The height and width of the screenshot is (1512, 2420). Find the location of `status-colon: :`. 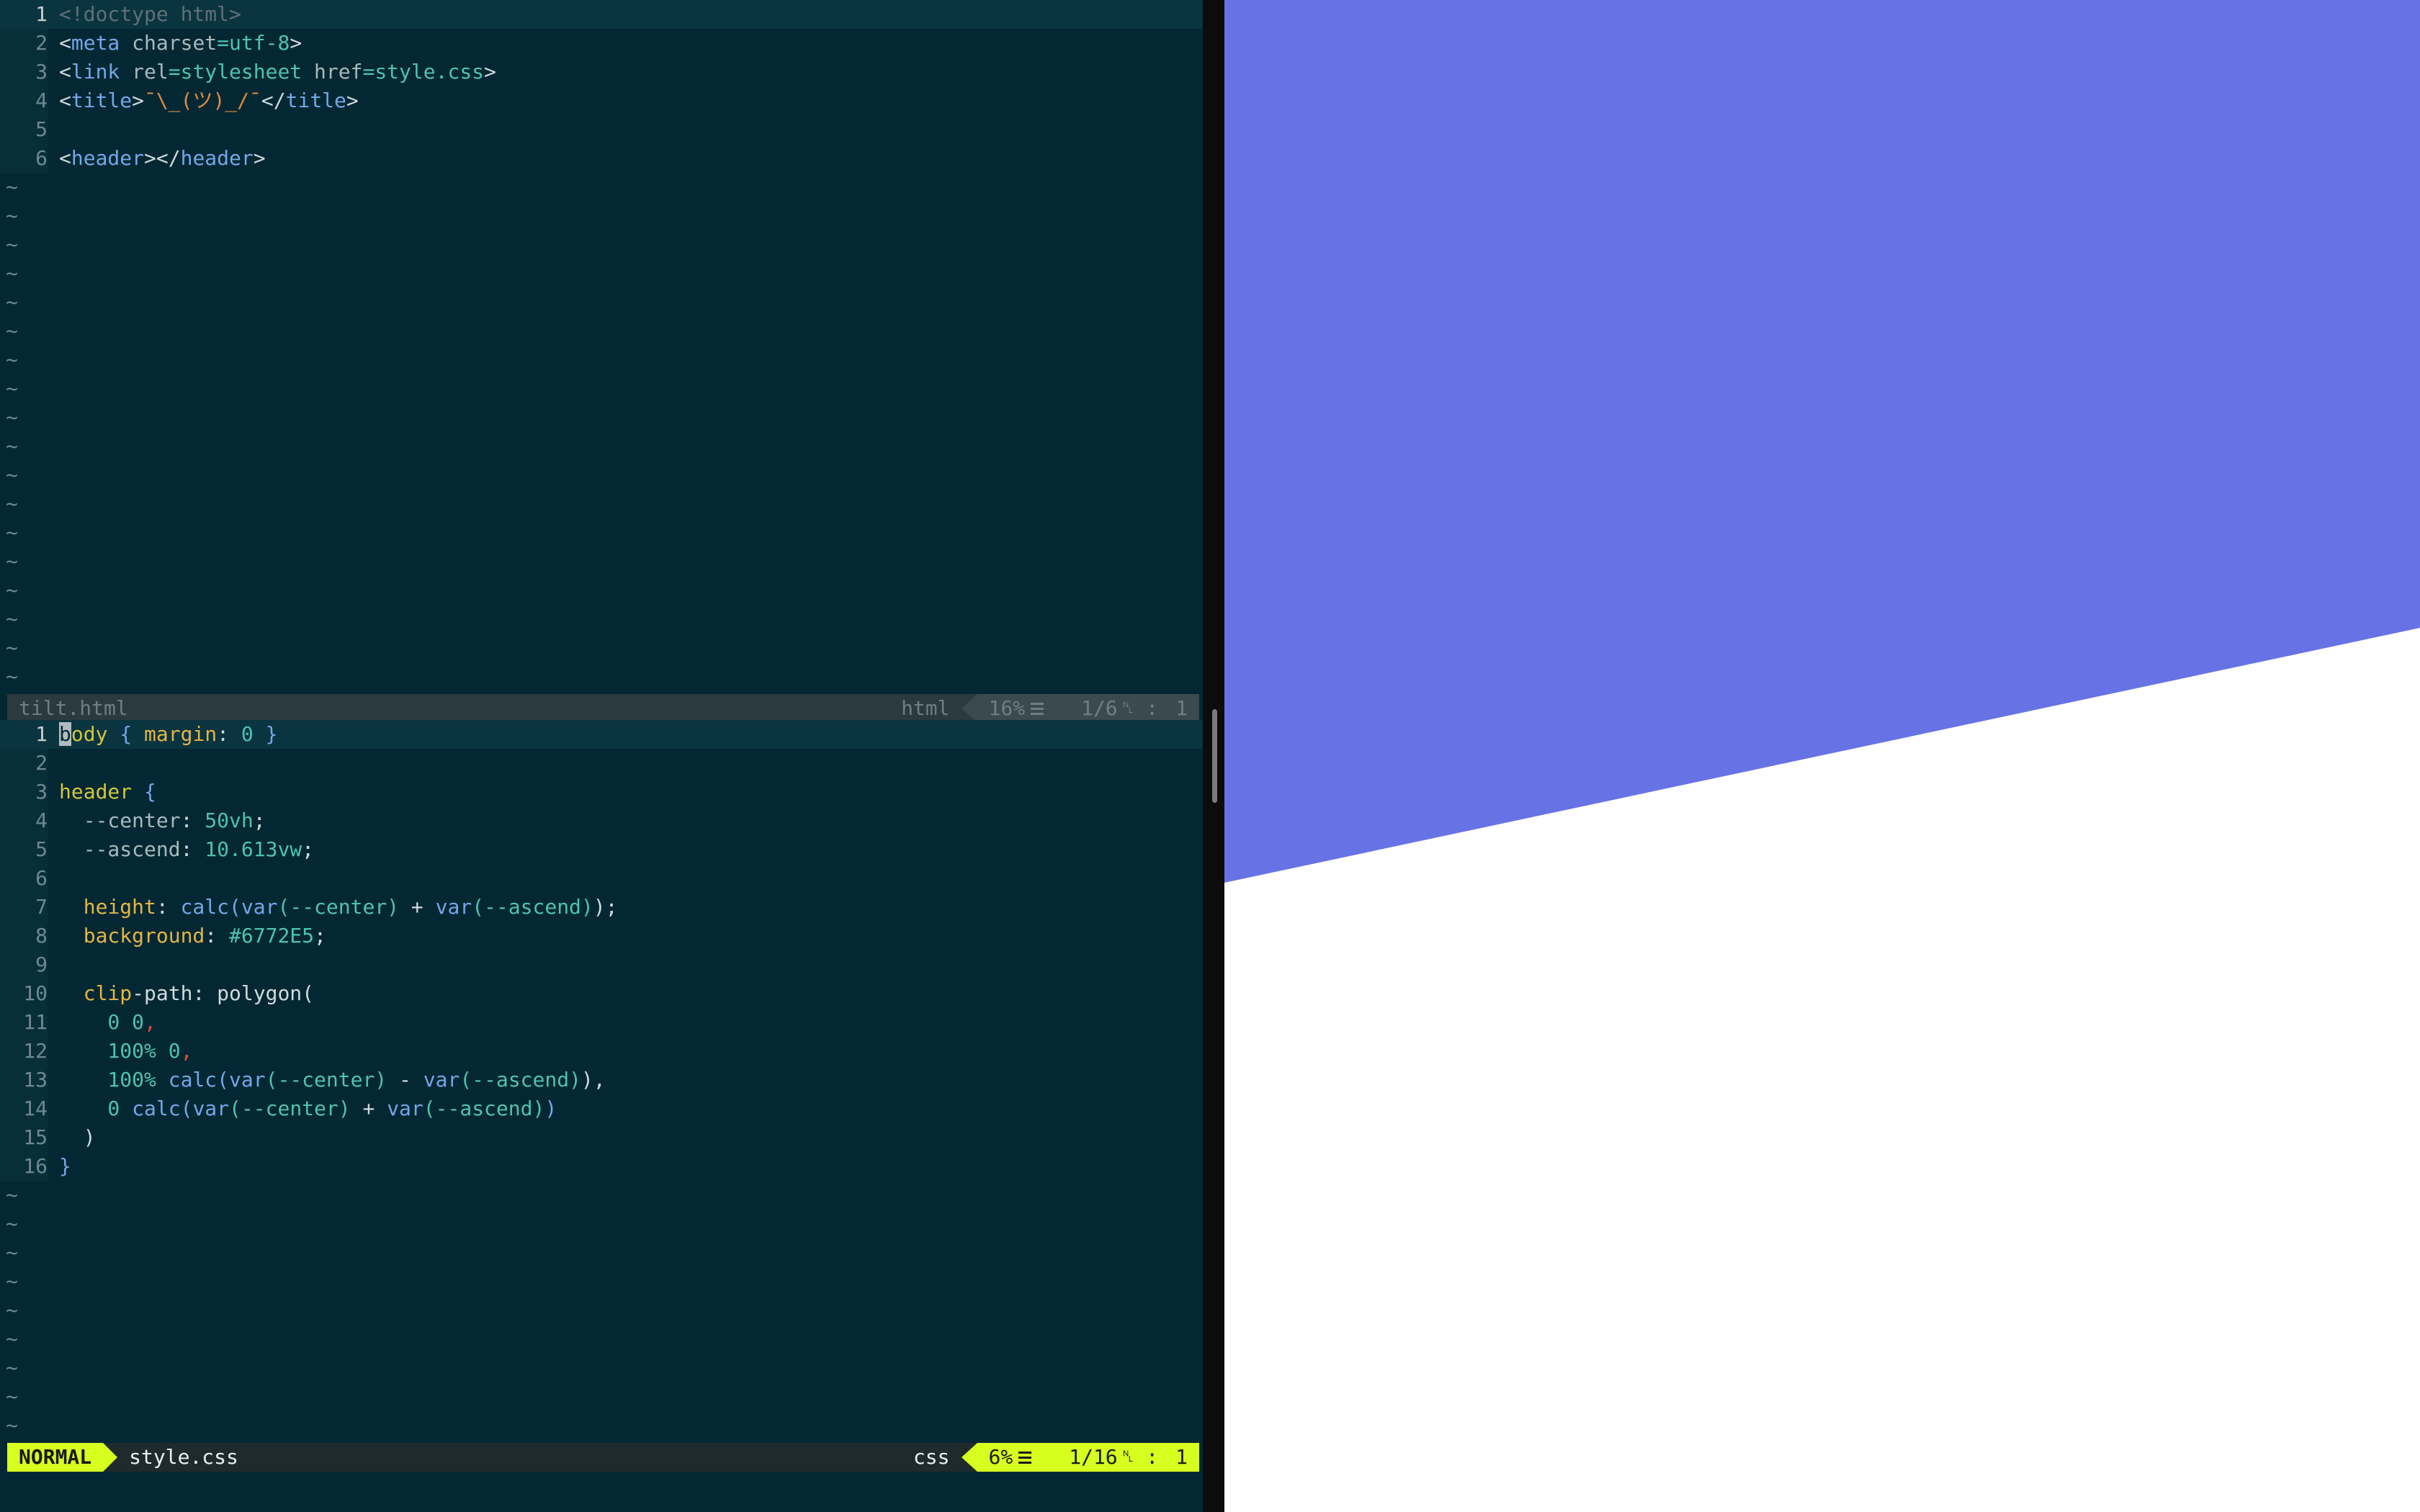

status-colon: : is located at coordinates (1152, 708).